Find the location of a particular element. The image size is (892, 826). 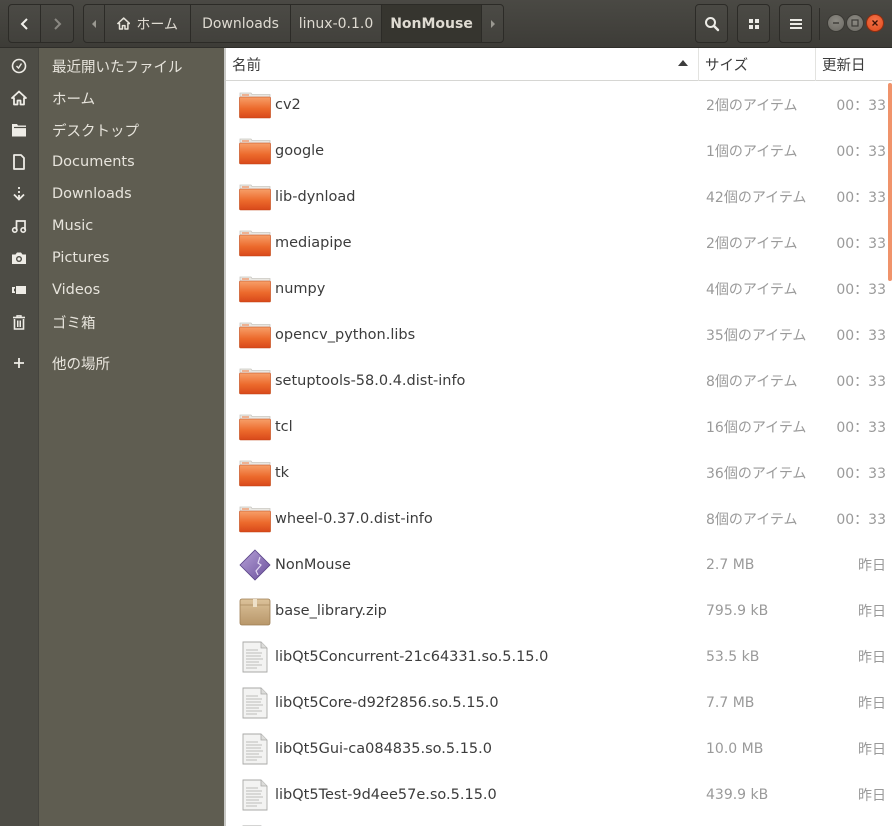

back-button is located at coordinates (25, 23).